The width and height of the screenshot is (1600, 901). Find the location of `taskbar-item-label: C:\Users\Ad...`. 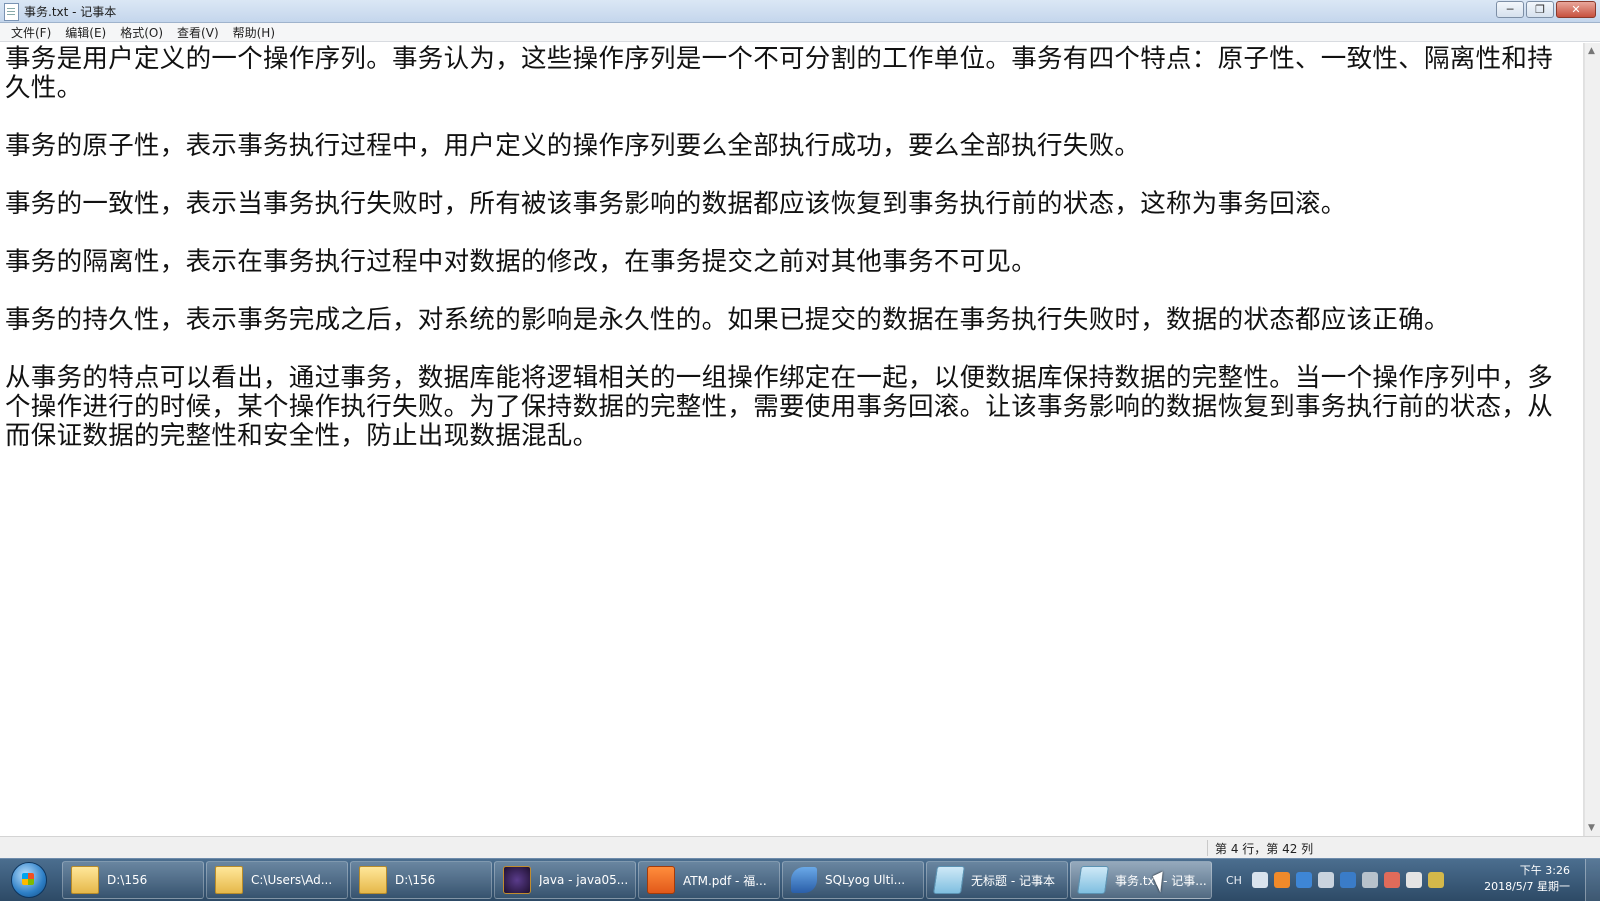

taskbar-item-label: C:\Users\Ad... is located at coordinates (292, 880).